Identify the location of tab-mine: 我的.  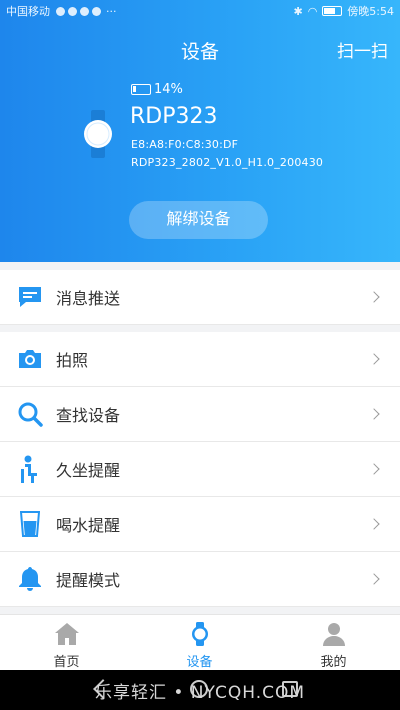
(333, 643).